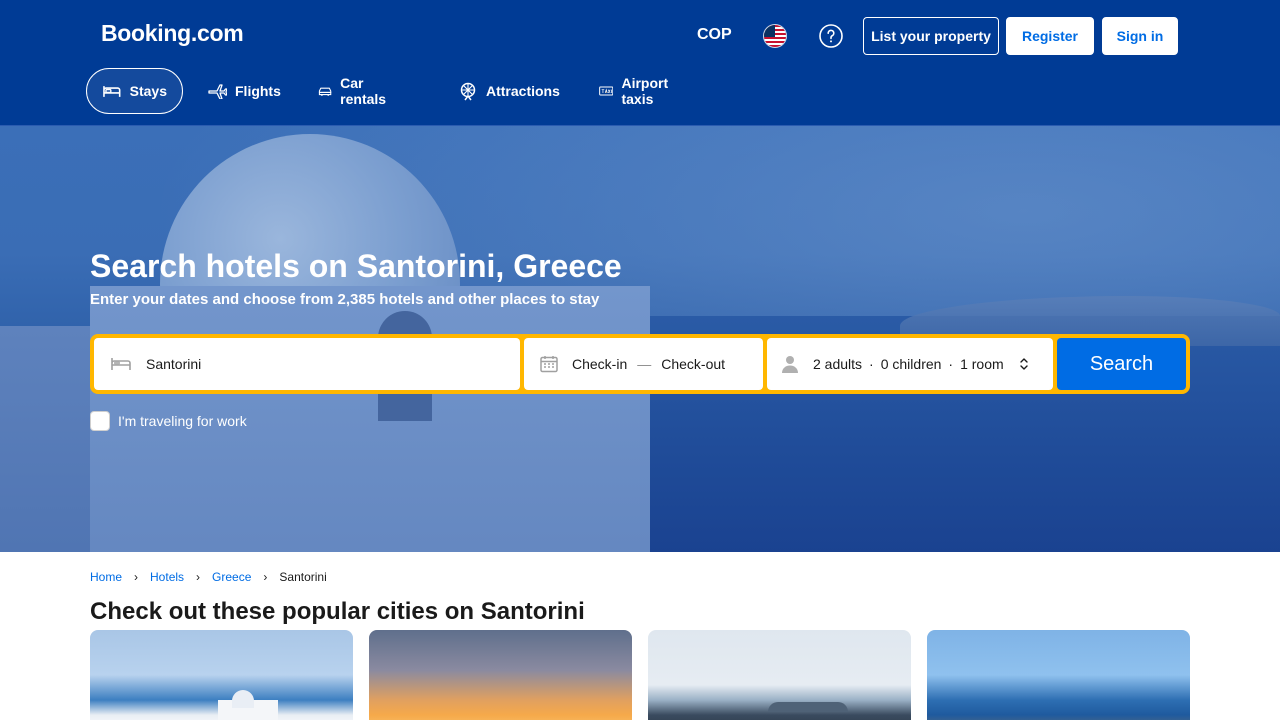 The image size is (1280, 720). Describe the element at coordinates (363, 91) in the screenshot. I see `nav-car-rentals-label: Car rentals` at that location.